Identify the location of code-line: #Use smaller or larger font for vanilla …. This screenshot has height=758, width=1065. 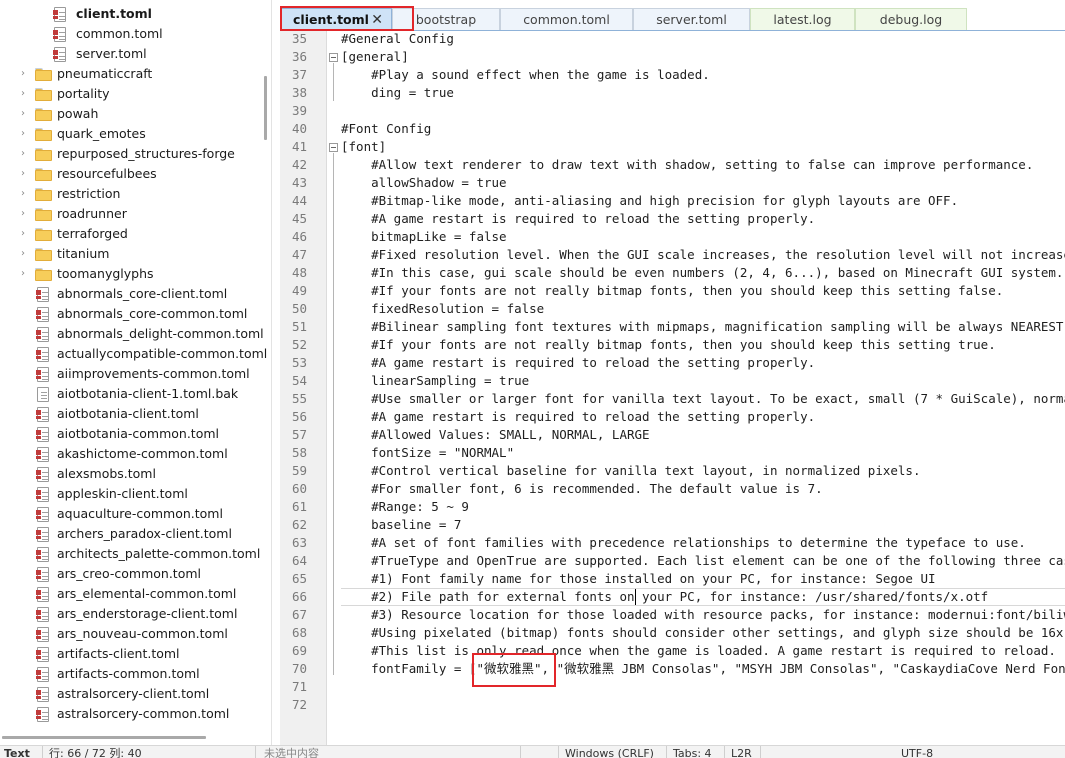
(703, 399).